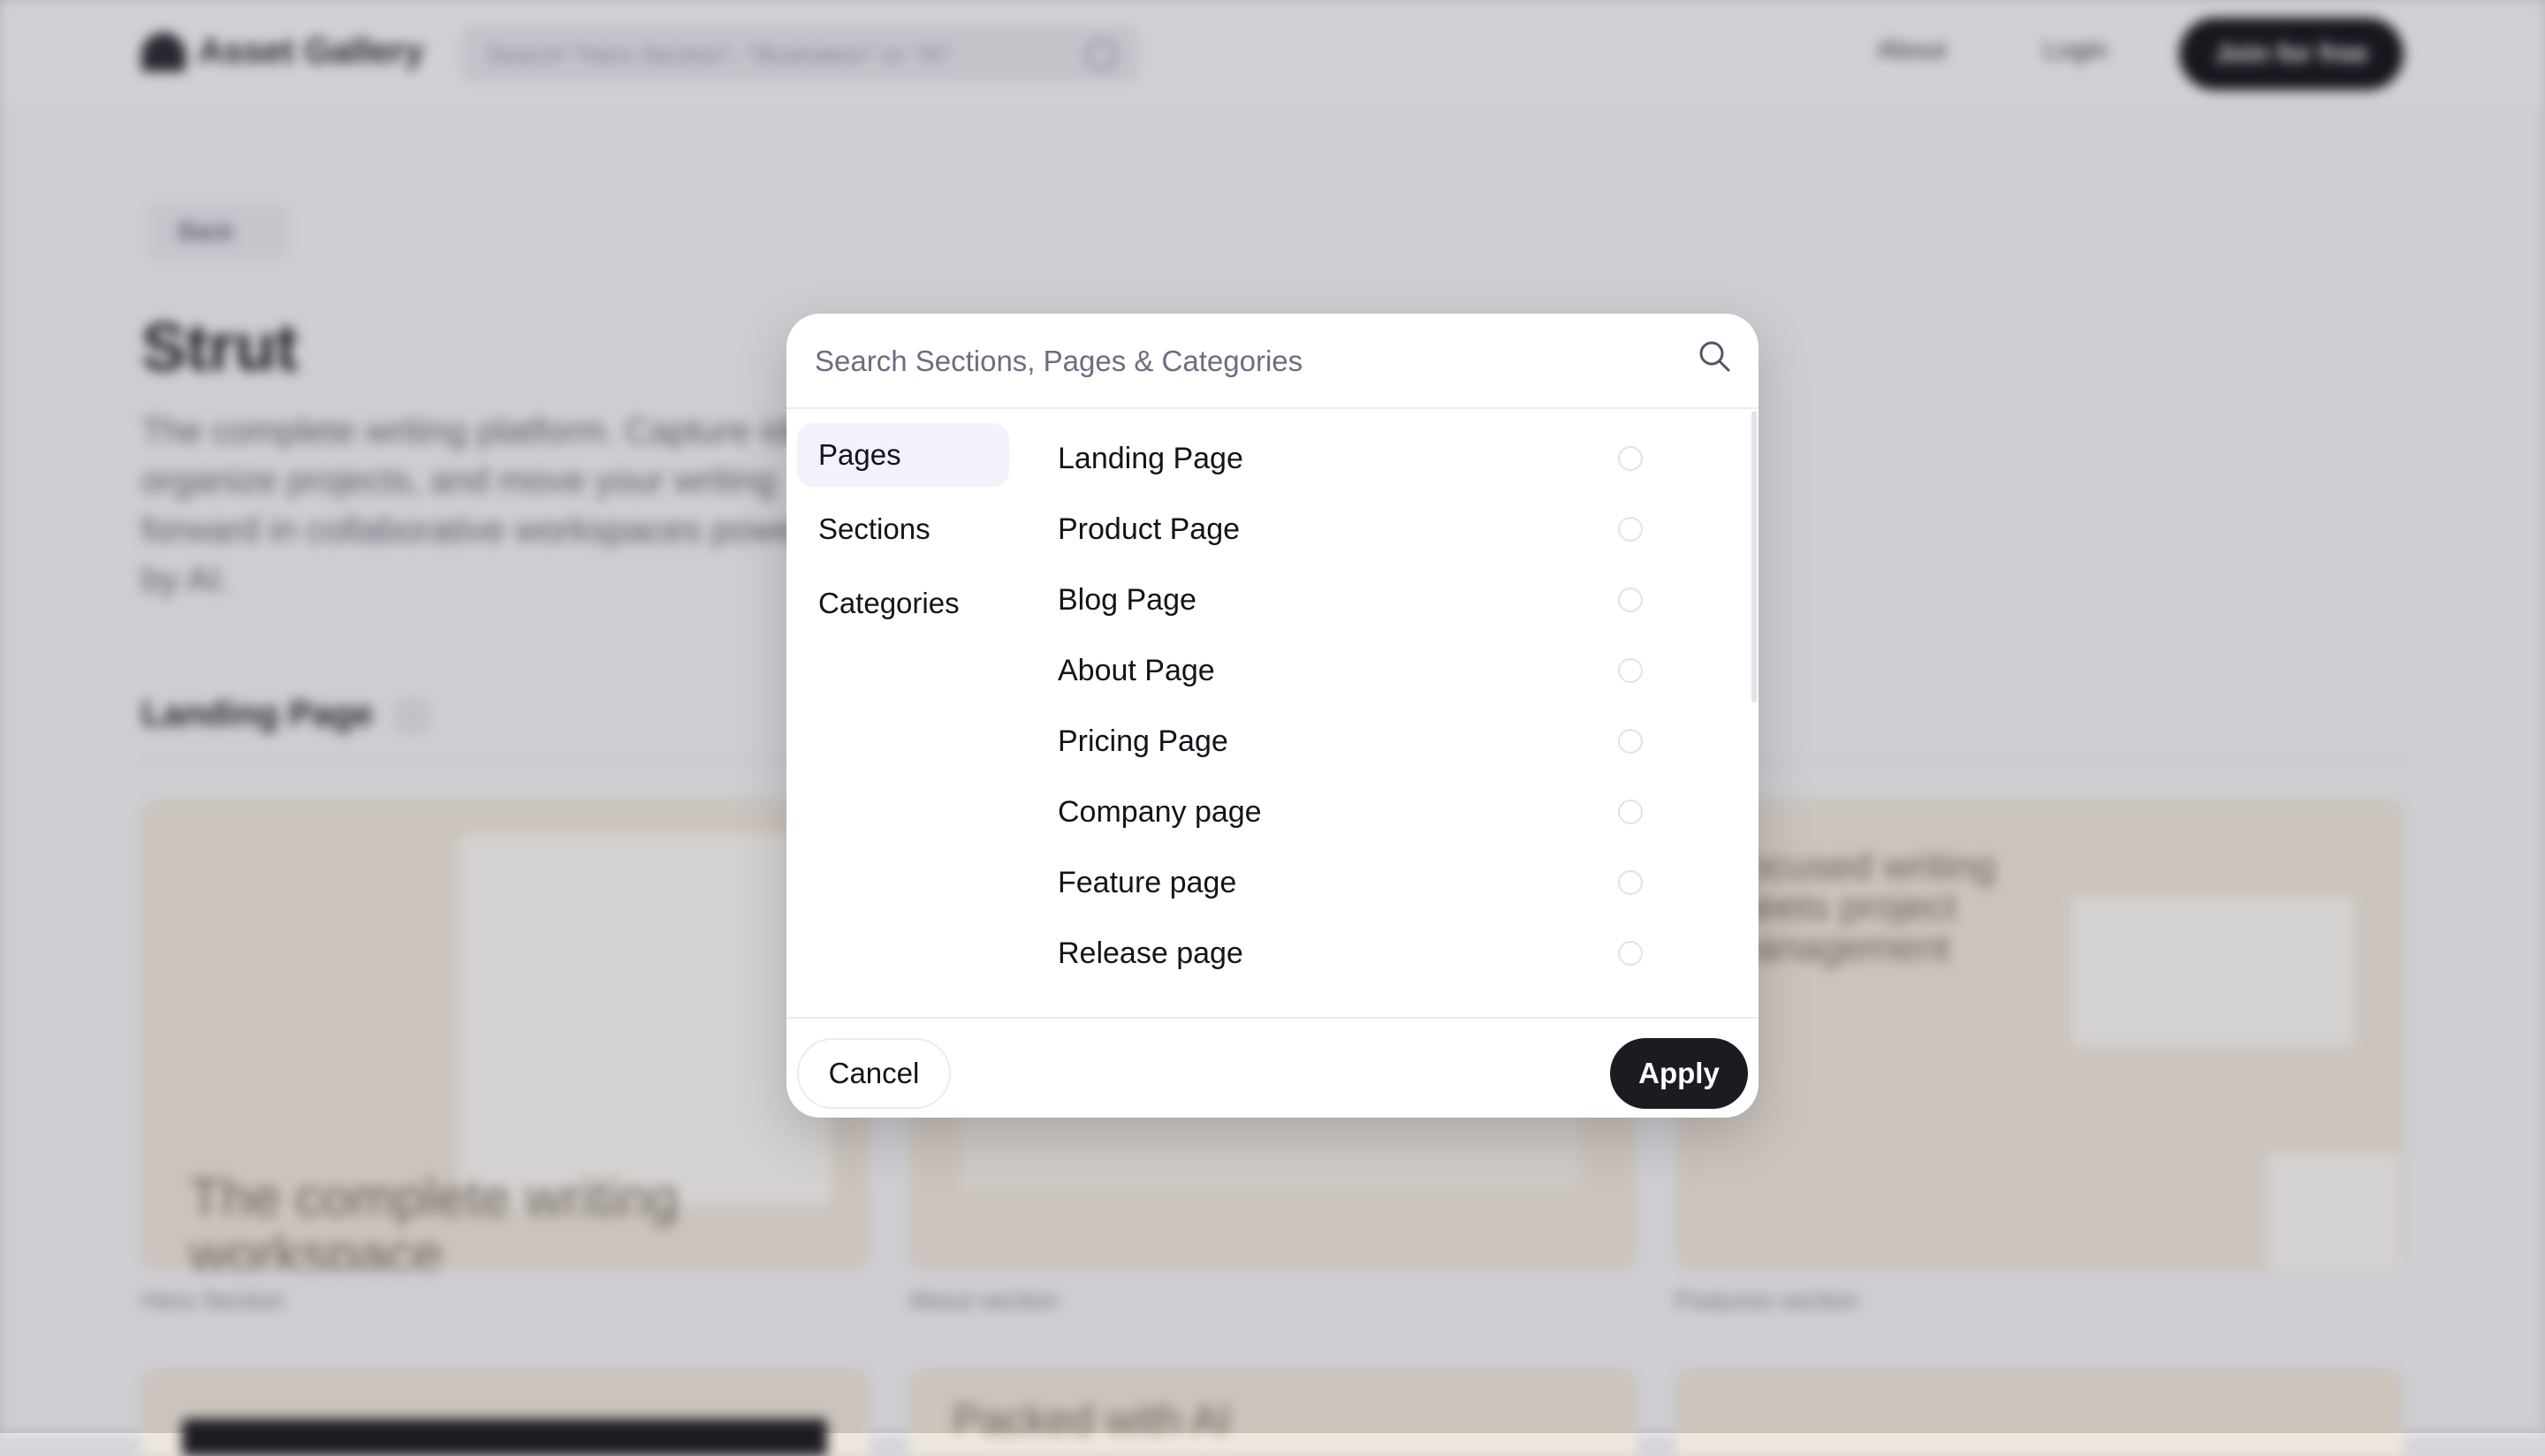  I want to click on list-item-label: Landing Page, so click(1150, 458).